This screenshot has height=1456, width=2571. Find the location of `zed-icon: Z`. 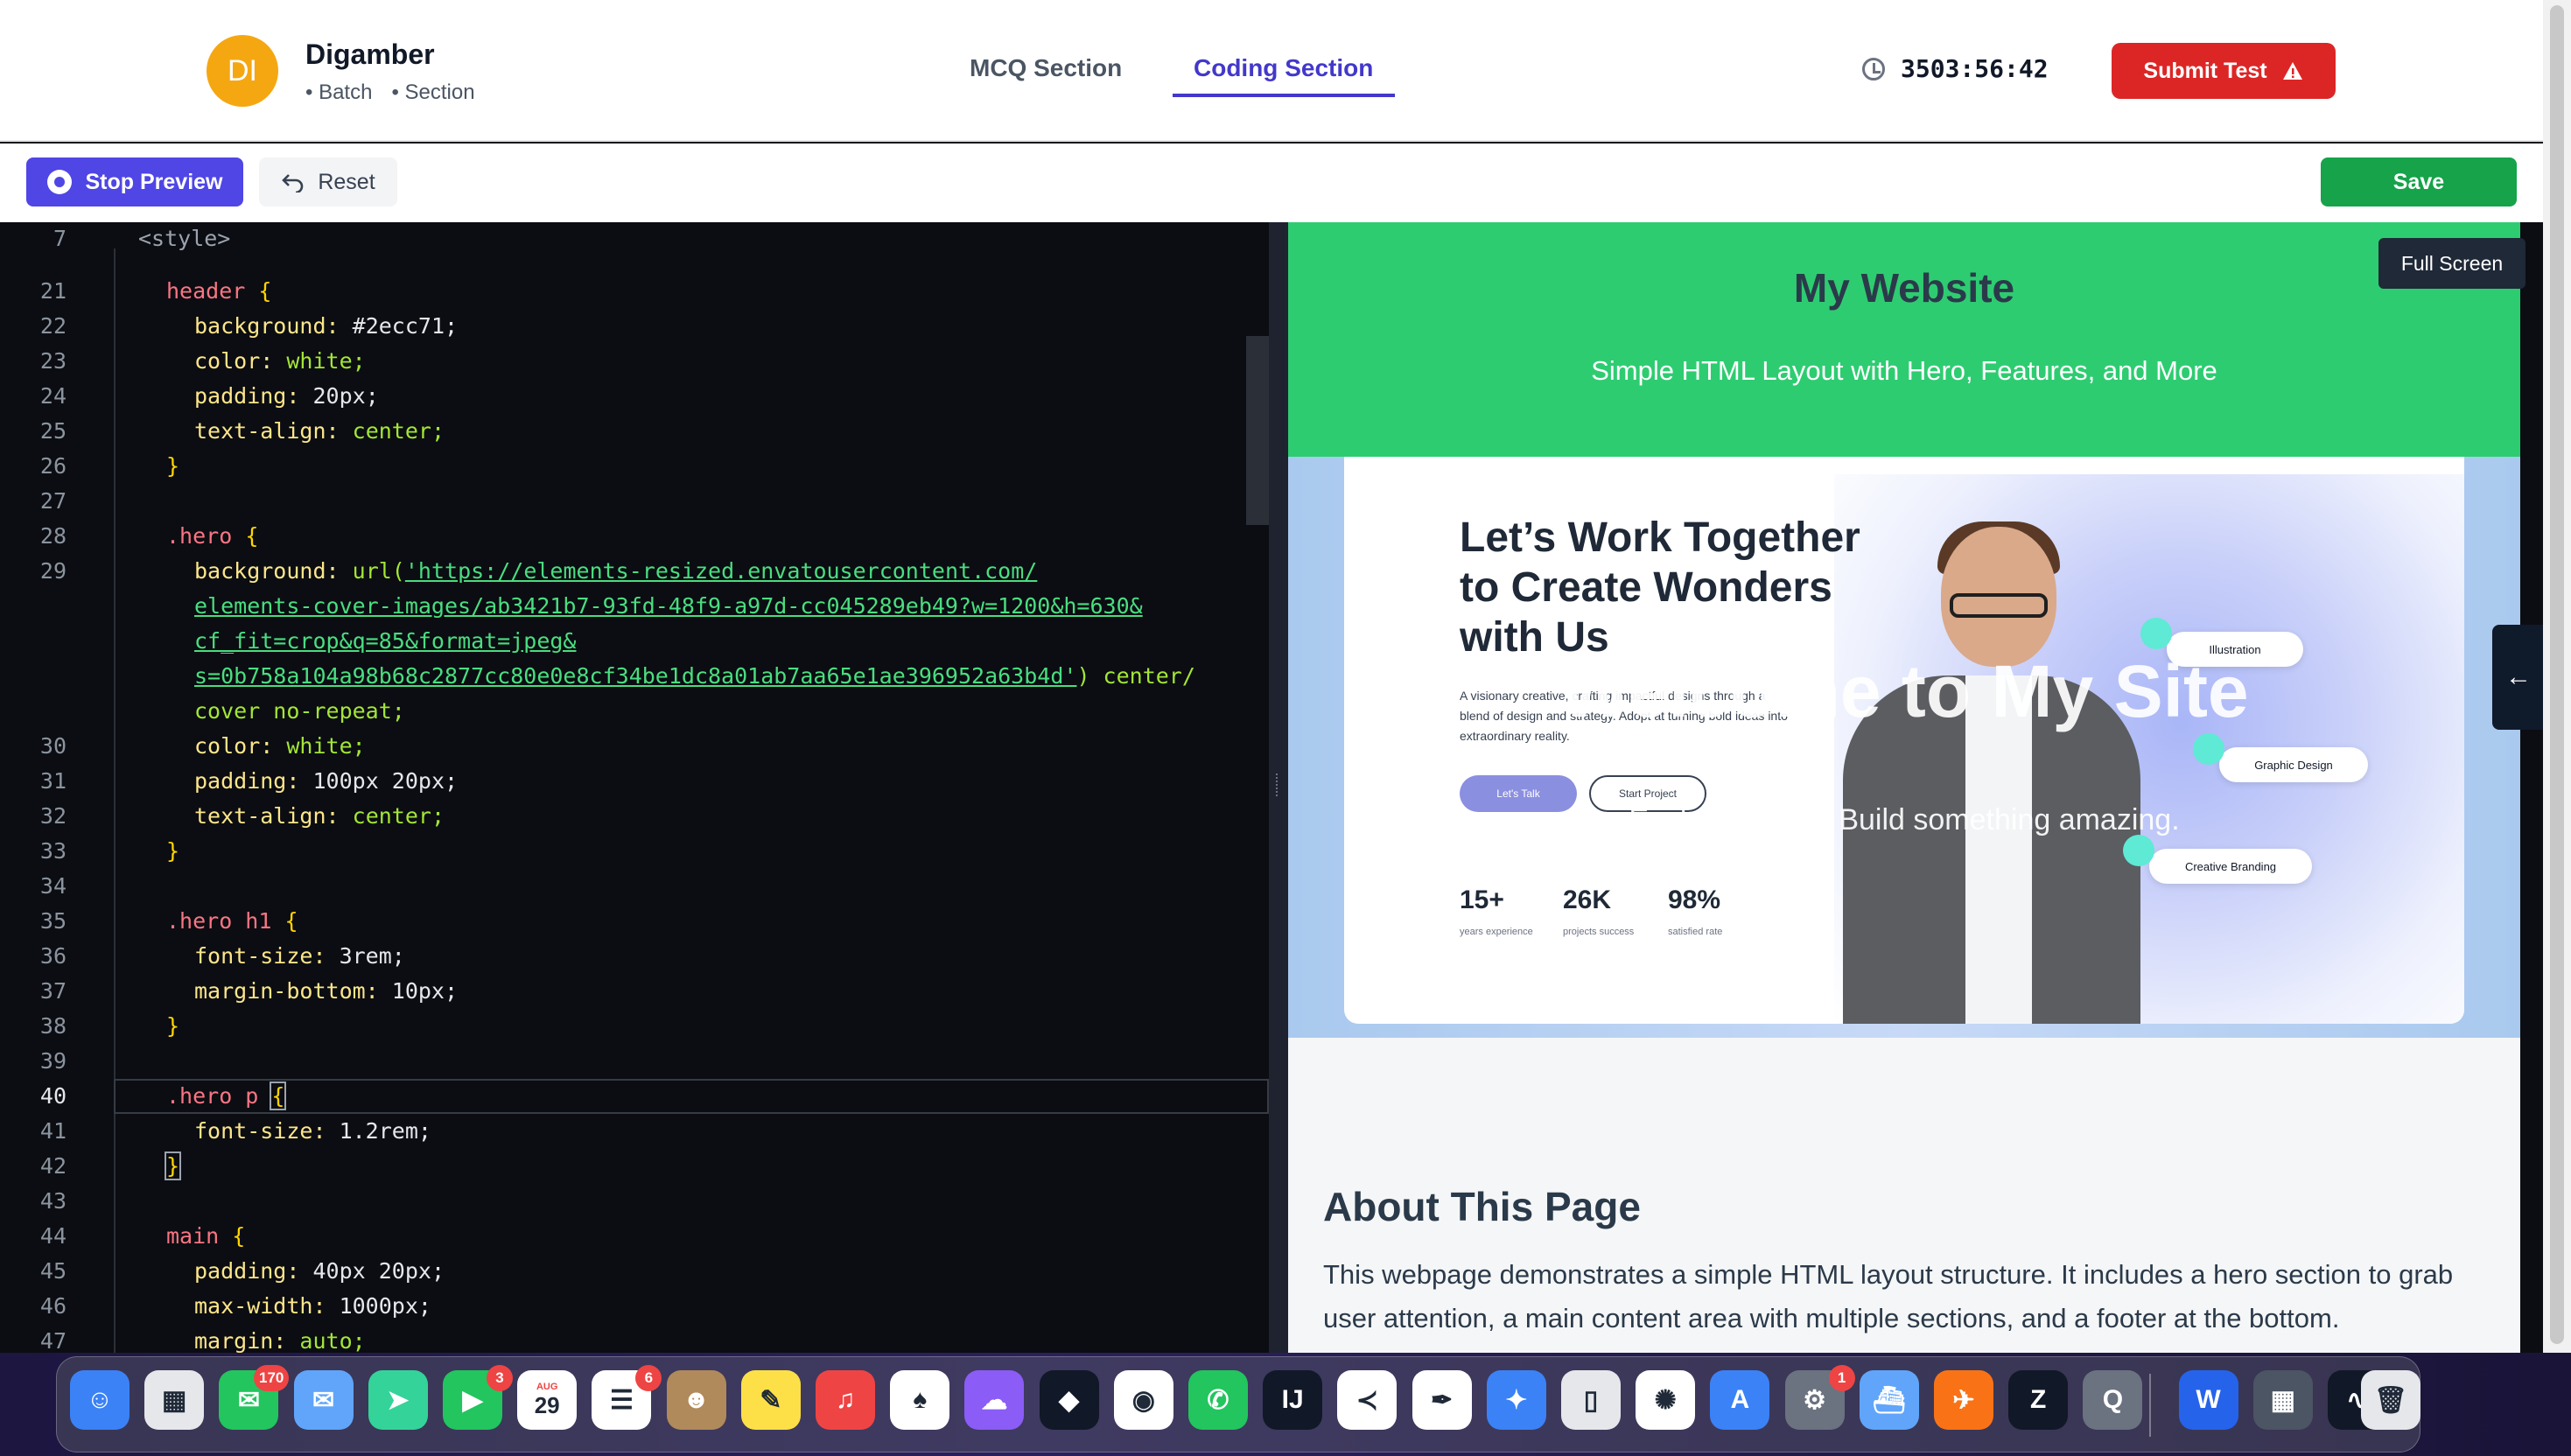

zed-icon: Z is located at coordinates (2038, 1400).